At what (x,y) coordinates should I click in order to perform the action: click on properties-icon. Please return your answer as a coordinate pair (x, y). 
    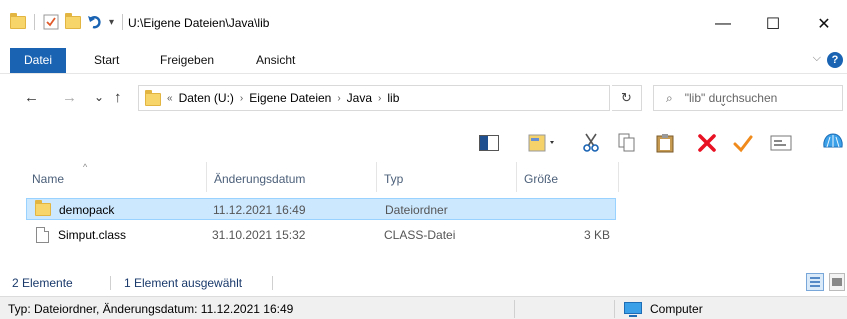
    Looking at the image, I should click on (781, 143).